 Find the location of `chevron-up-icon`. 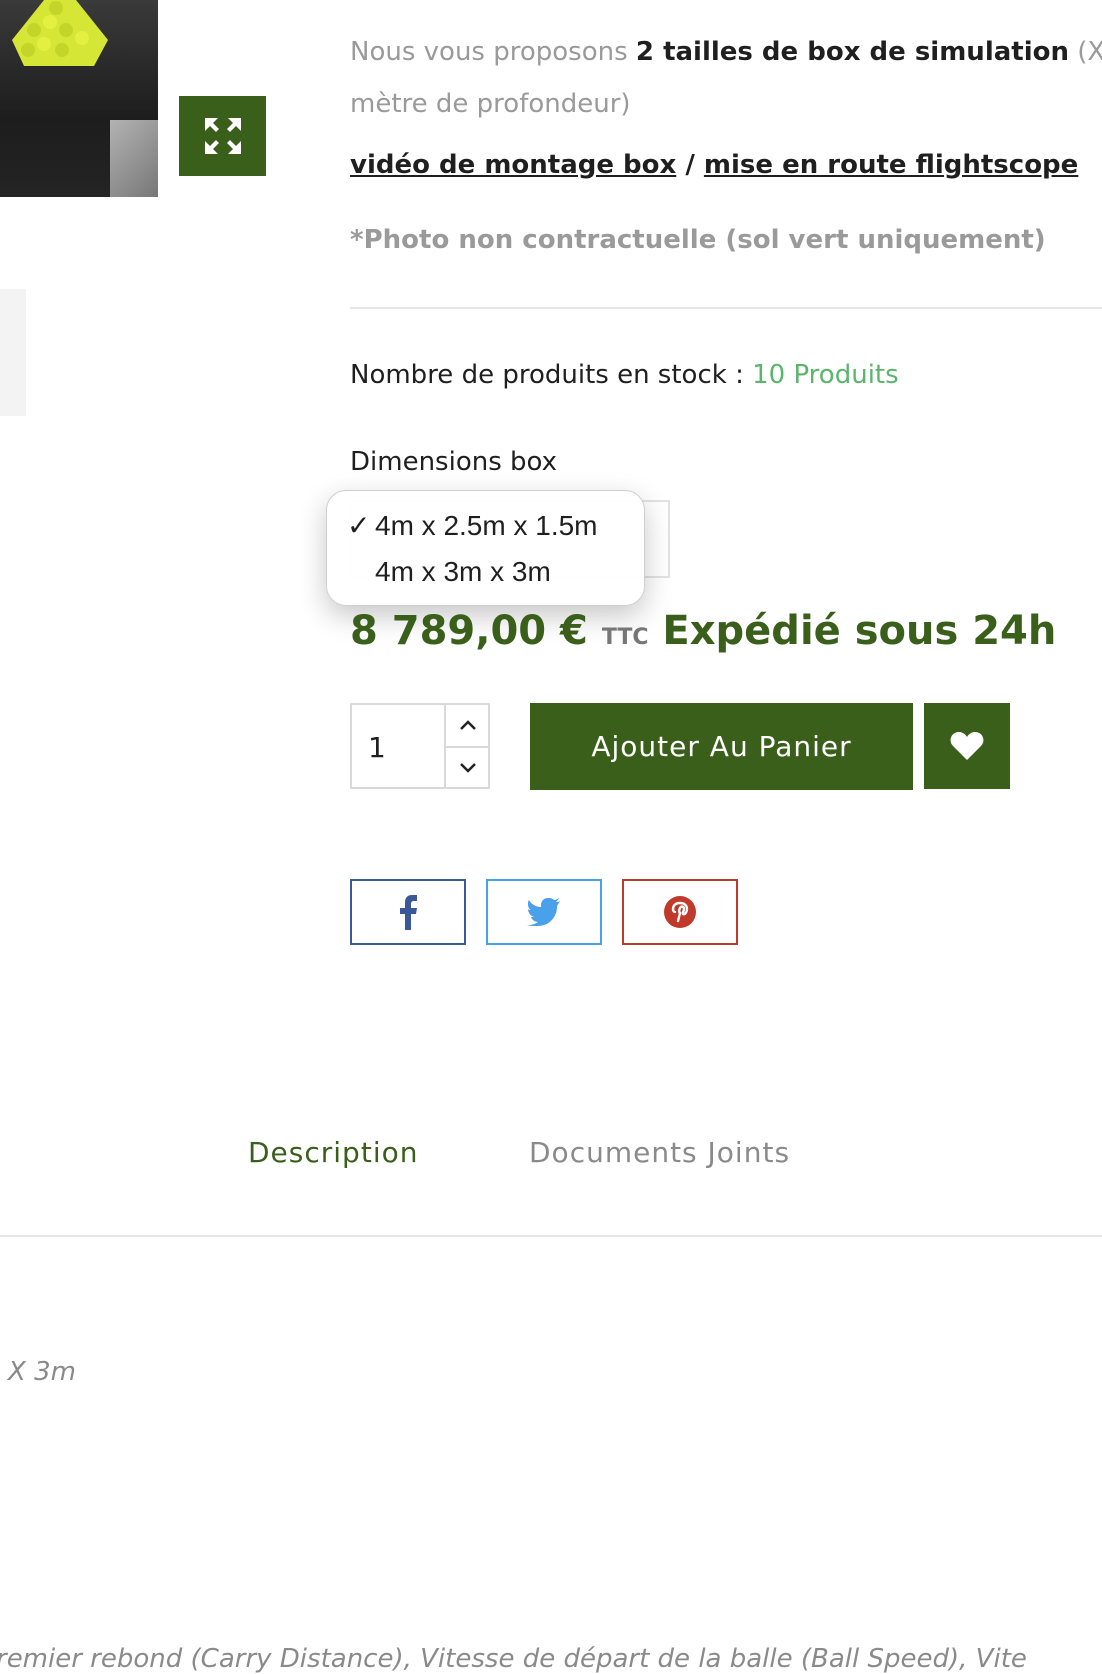

chevron-up-icon is located at coordinates (468, 725).